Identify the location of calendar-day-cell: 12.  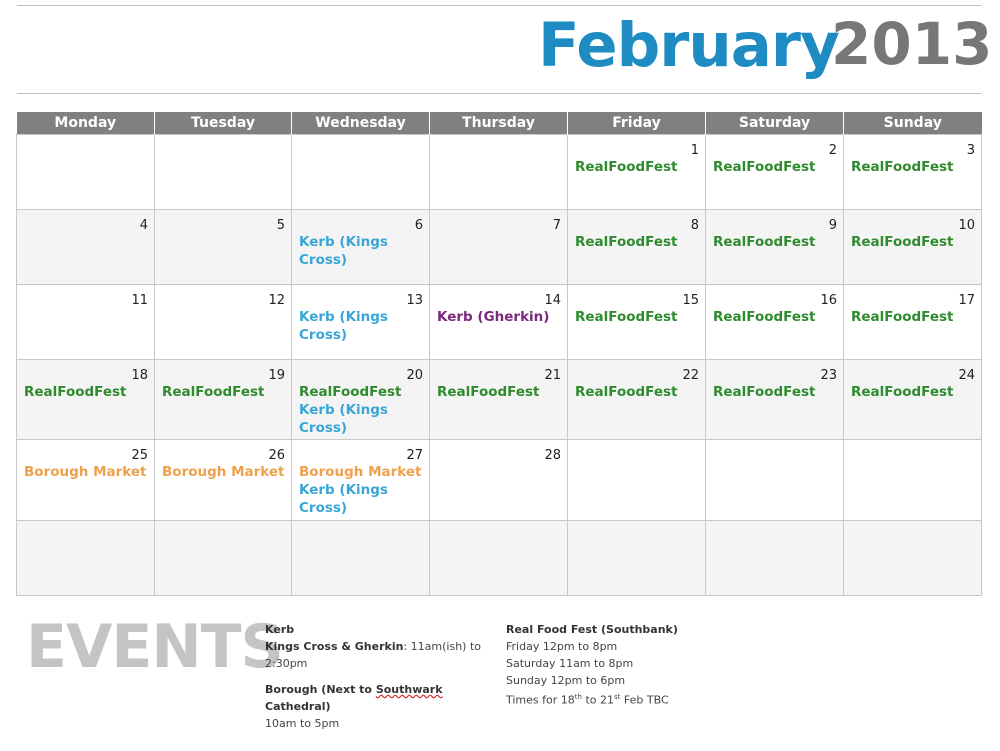
(223, 322).